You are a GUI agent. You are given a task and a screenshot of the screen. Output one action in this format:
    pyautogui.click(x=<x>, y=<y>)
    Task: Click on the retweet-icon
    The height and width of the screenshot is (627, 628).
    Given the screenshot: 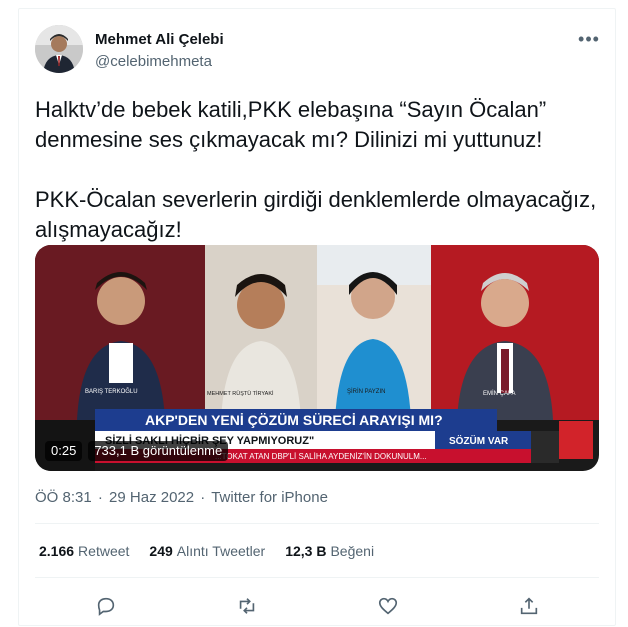 What is the action you would take?
    pyautogui.click(x=246, y=606)
    